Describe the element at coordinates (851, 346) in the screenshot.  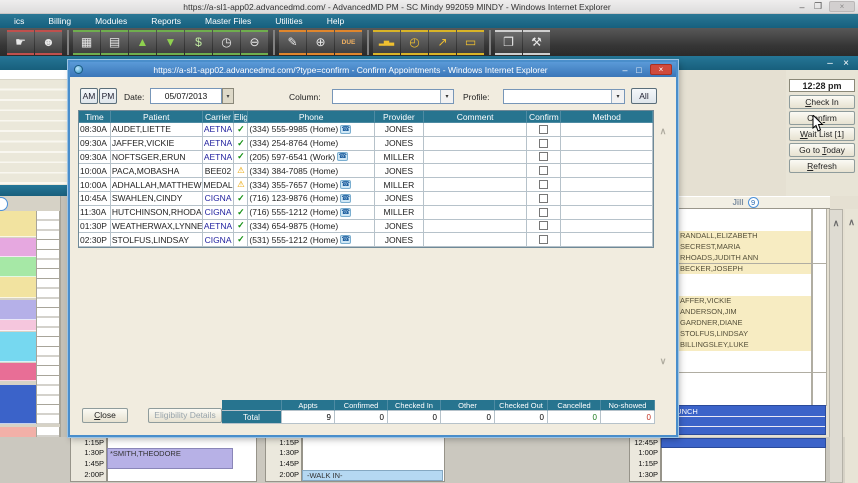
I see `outer-scrollbar: ∧` at that location.